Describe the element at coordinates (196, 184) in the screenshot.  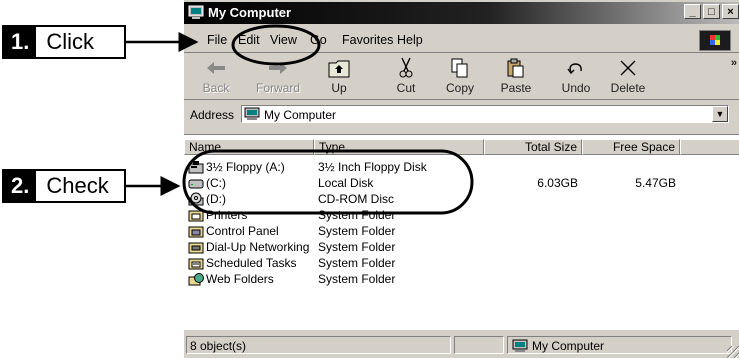
I see `hard-disk-icon` at that location.